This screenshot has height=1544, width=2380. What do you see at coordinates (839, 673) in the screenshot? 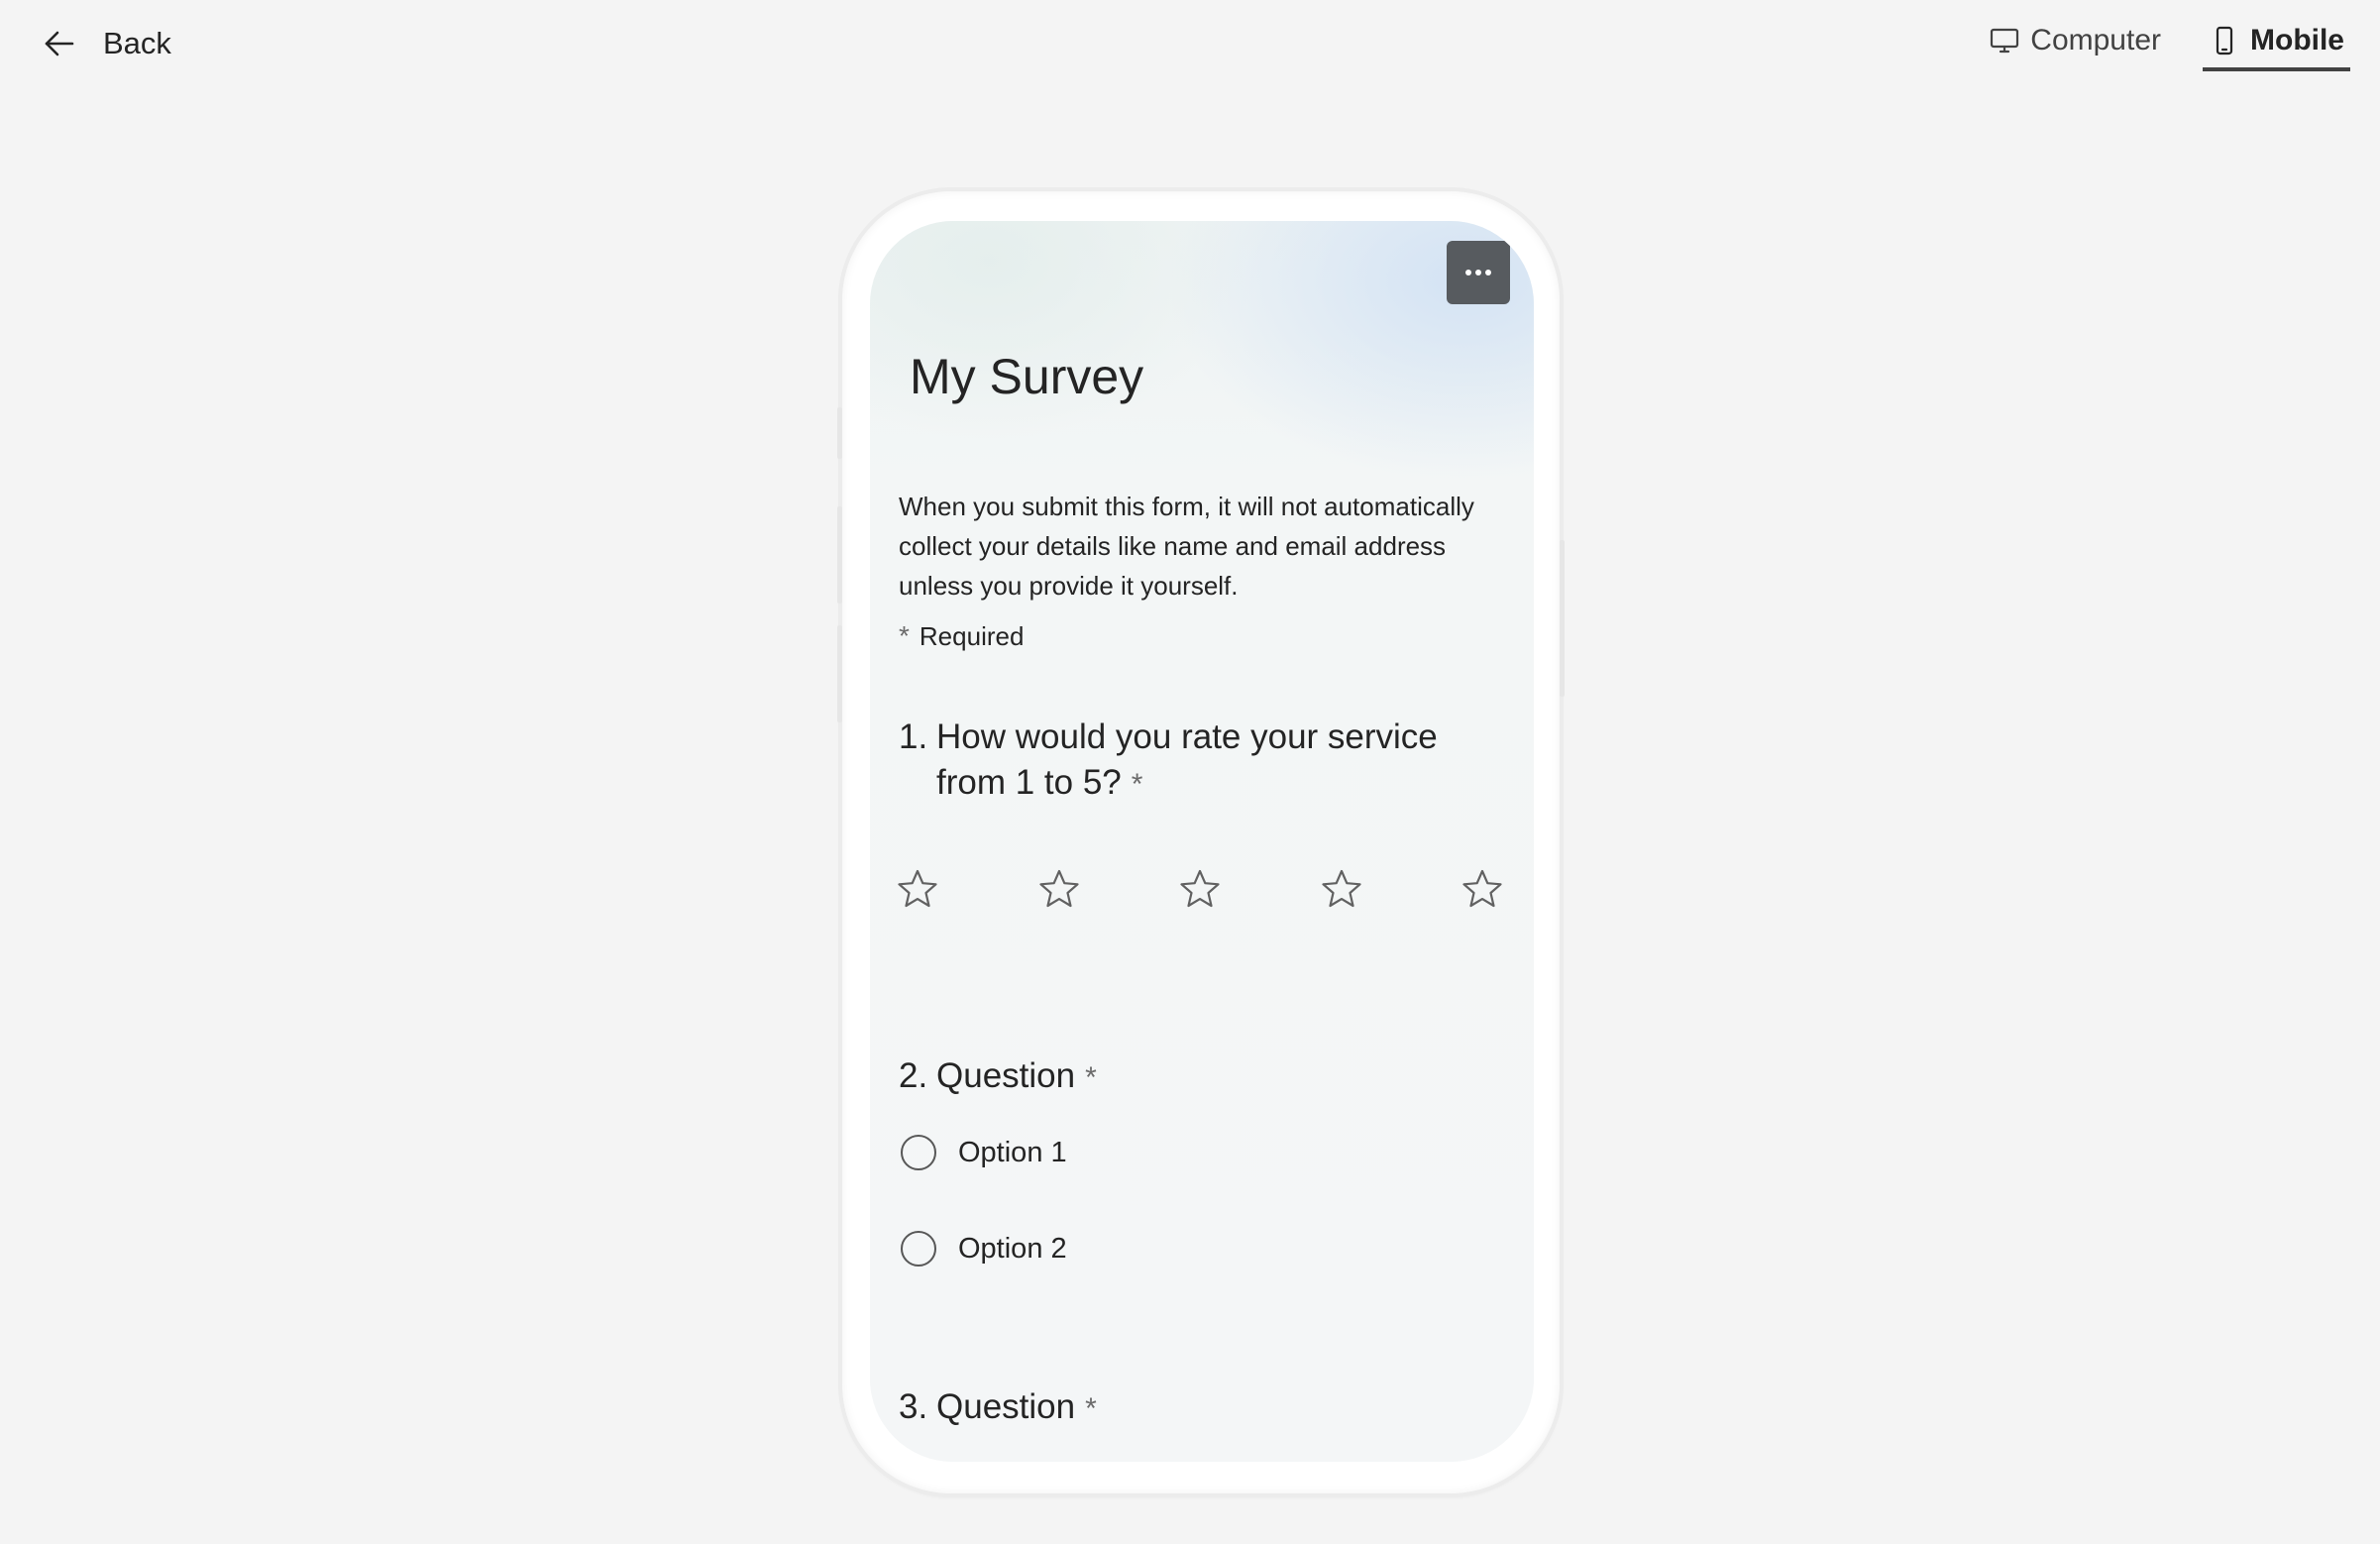
I see `phone-volume-down-button` at bounding box center [839, 673].